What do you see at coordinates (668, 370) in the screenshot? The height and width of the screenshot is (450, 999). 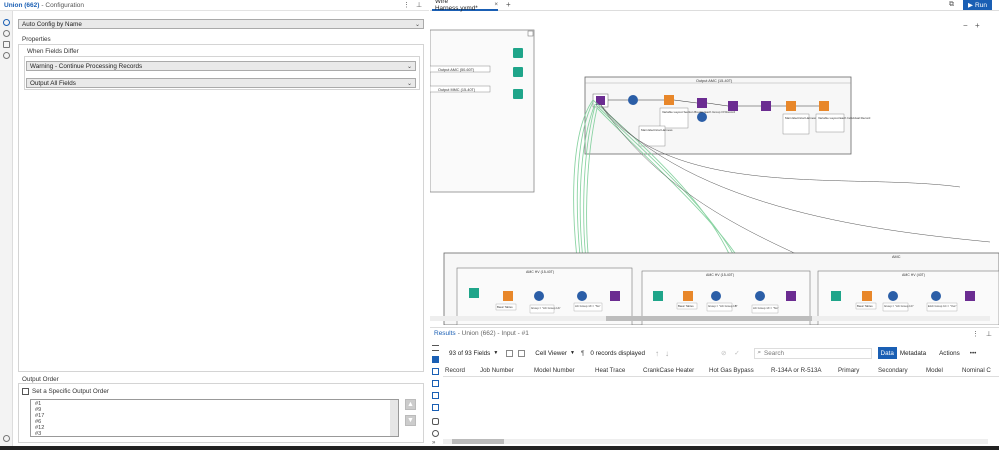 I see `column-header: CrankCase Heater` at bounding box center [668, 370].